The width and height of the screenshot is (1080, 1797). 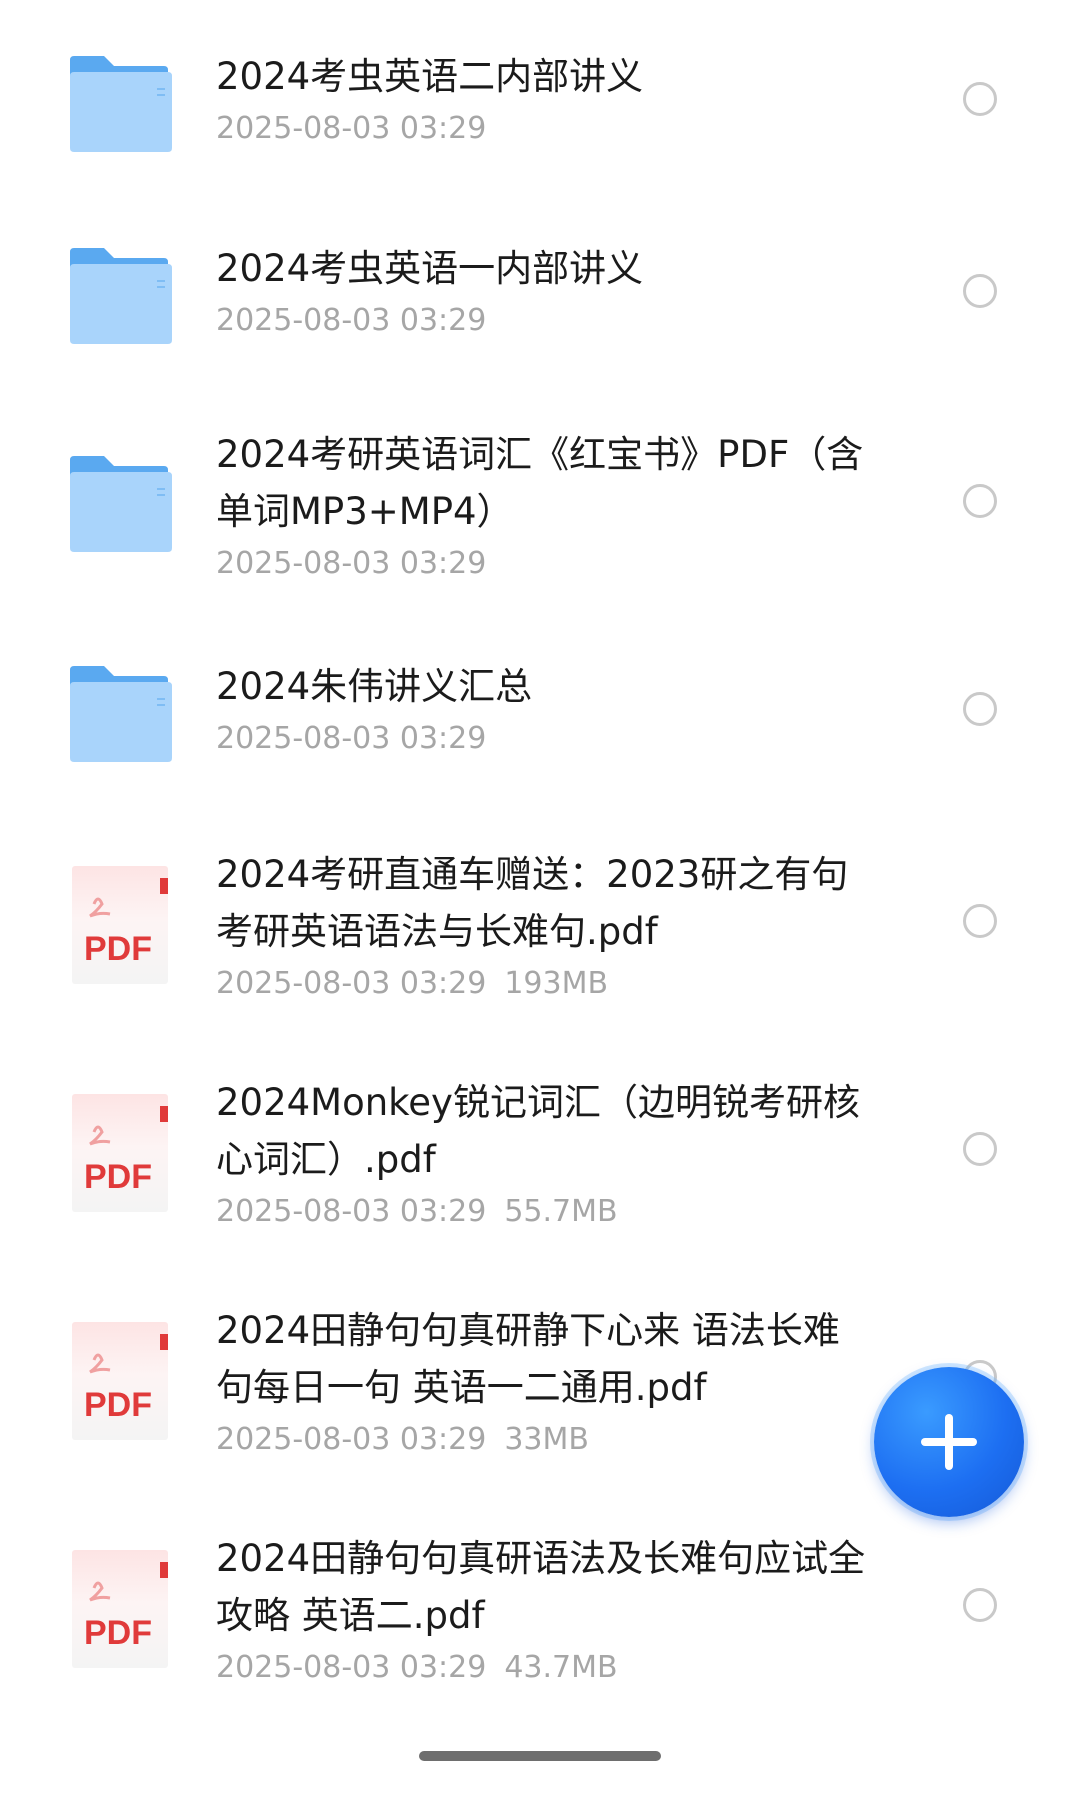 I want to click on file-name: 2024田静句句真研静下心来 语法长难句每日一句 英语一二通用.pdf, so click(x=528, y=1359).